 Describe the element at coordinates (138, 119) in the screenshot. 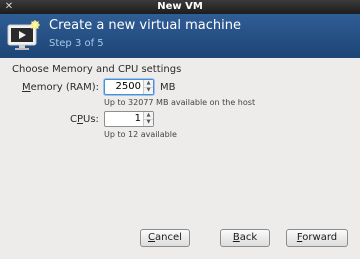

I see `cpus-value: 1` at that location.